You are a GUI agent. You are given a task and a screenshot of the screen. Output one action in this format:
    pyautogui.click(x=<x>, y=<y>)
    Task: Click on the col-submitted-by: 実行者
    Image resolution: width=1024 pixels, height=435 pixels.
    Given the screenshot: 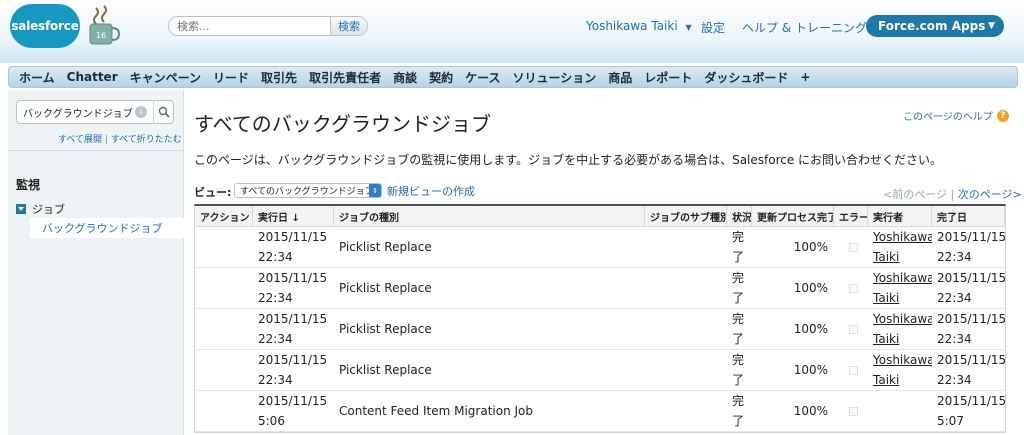 What is the action you would take?
    pyautogui.click(x=900, y=216)
    